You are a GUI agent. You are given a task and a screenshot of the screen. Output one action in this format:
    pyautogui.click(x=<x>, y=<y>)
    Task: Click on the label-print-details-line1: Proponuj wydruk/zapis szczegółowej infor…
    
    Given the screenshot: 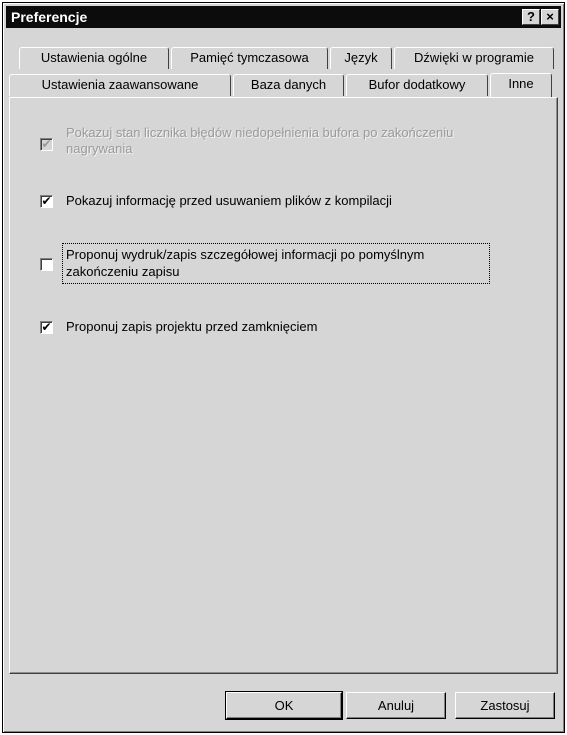 What is the action you would take?
    pyautogui.click(x=245, y=255)
    